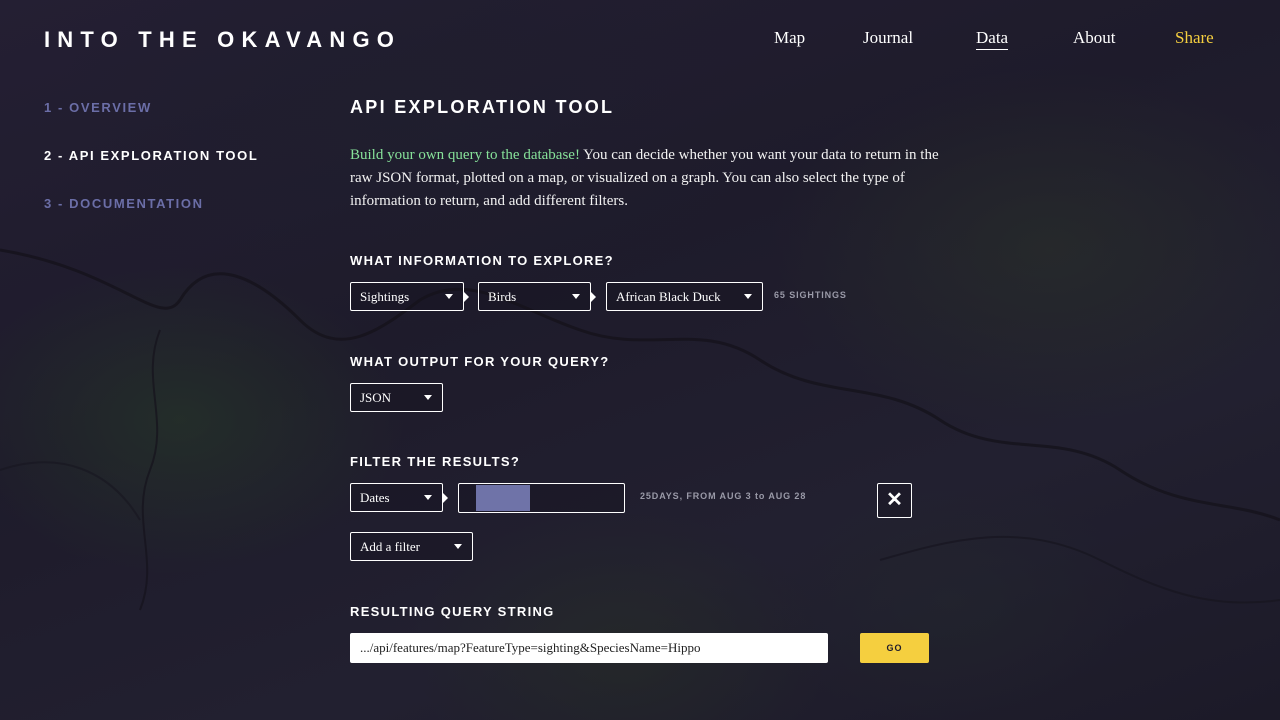  I want to click on output-heading: WHAT OUTPUT FOR YOUR QUERY?, so click(480, 361).